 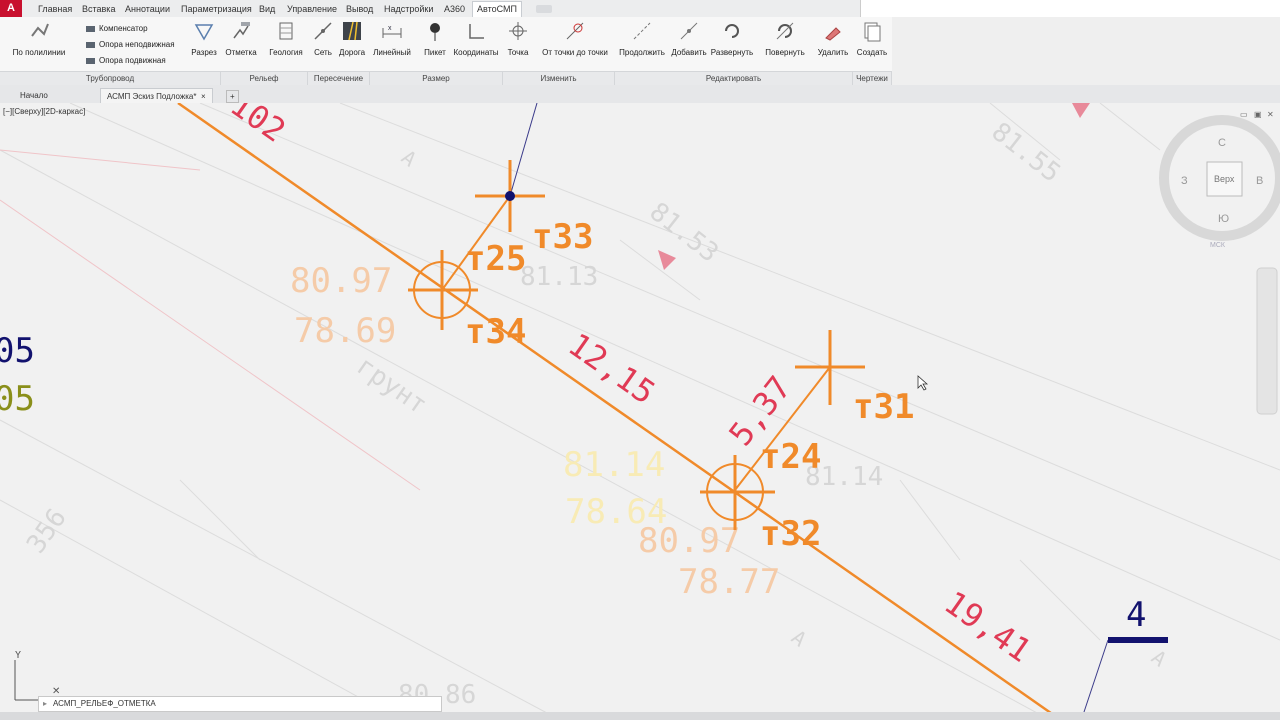 What do you see at coordinates (454, 9) in the screenshot?
I see `ribbon-tab-a360: А360` at bounding box center [454, 9].